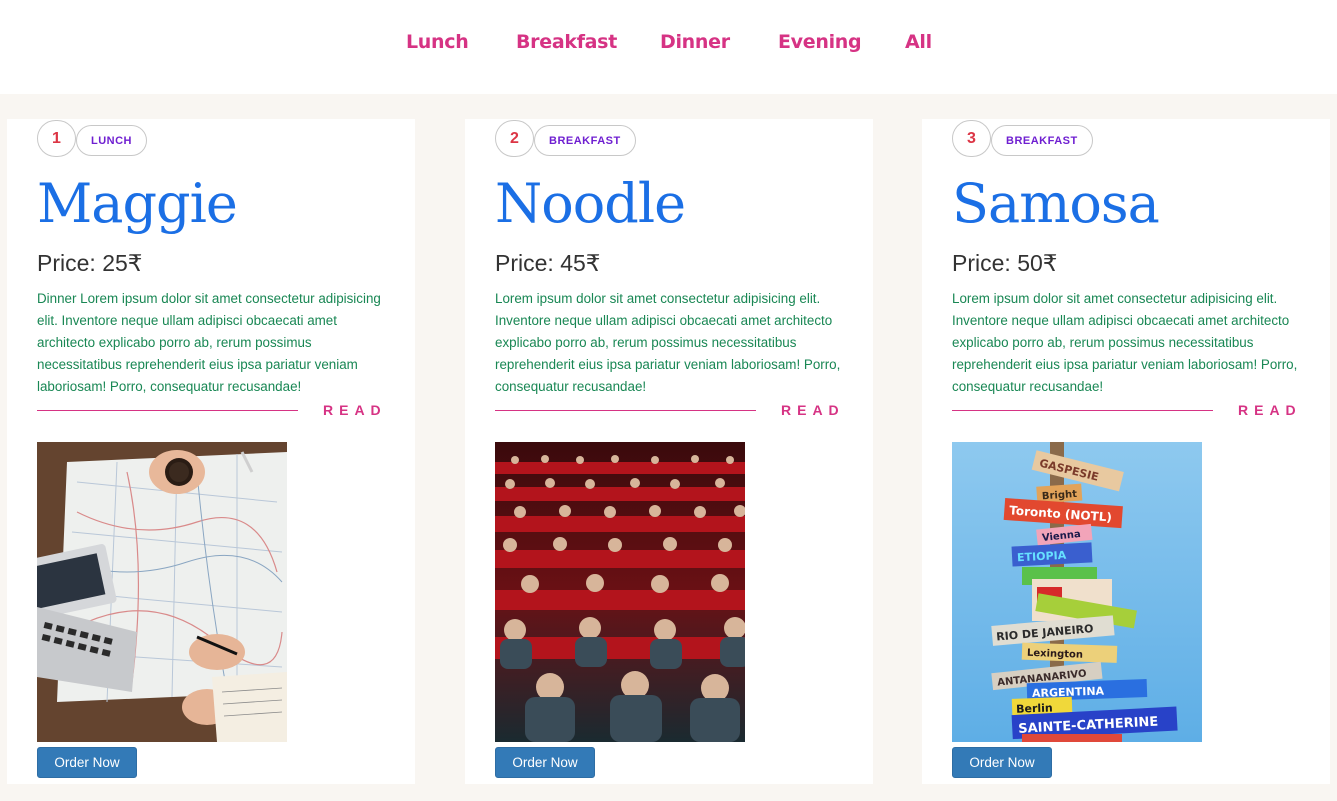  I want to click on nav-link-dinner: Dinner, so click(695, 42).